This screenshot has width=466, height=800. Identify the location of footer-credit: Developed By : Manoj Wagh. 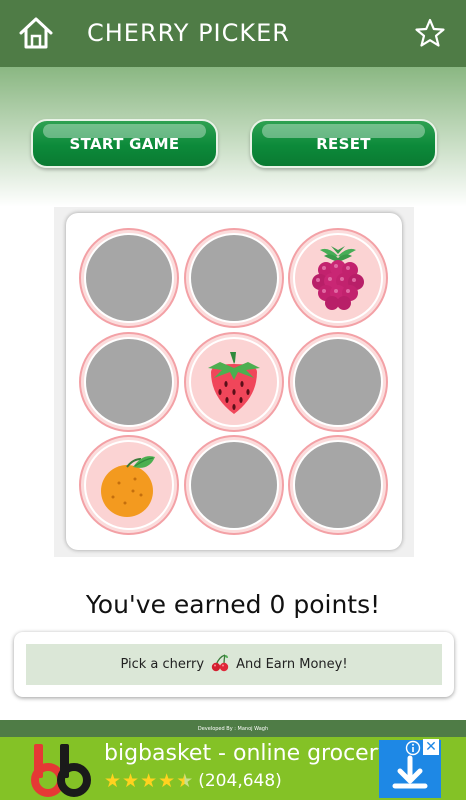
(233, 728).